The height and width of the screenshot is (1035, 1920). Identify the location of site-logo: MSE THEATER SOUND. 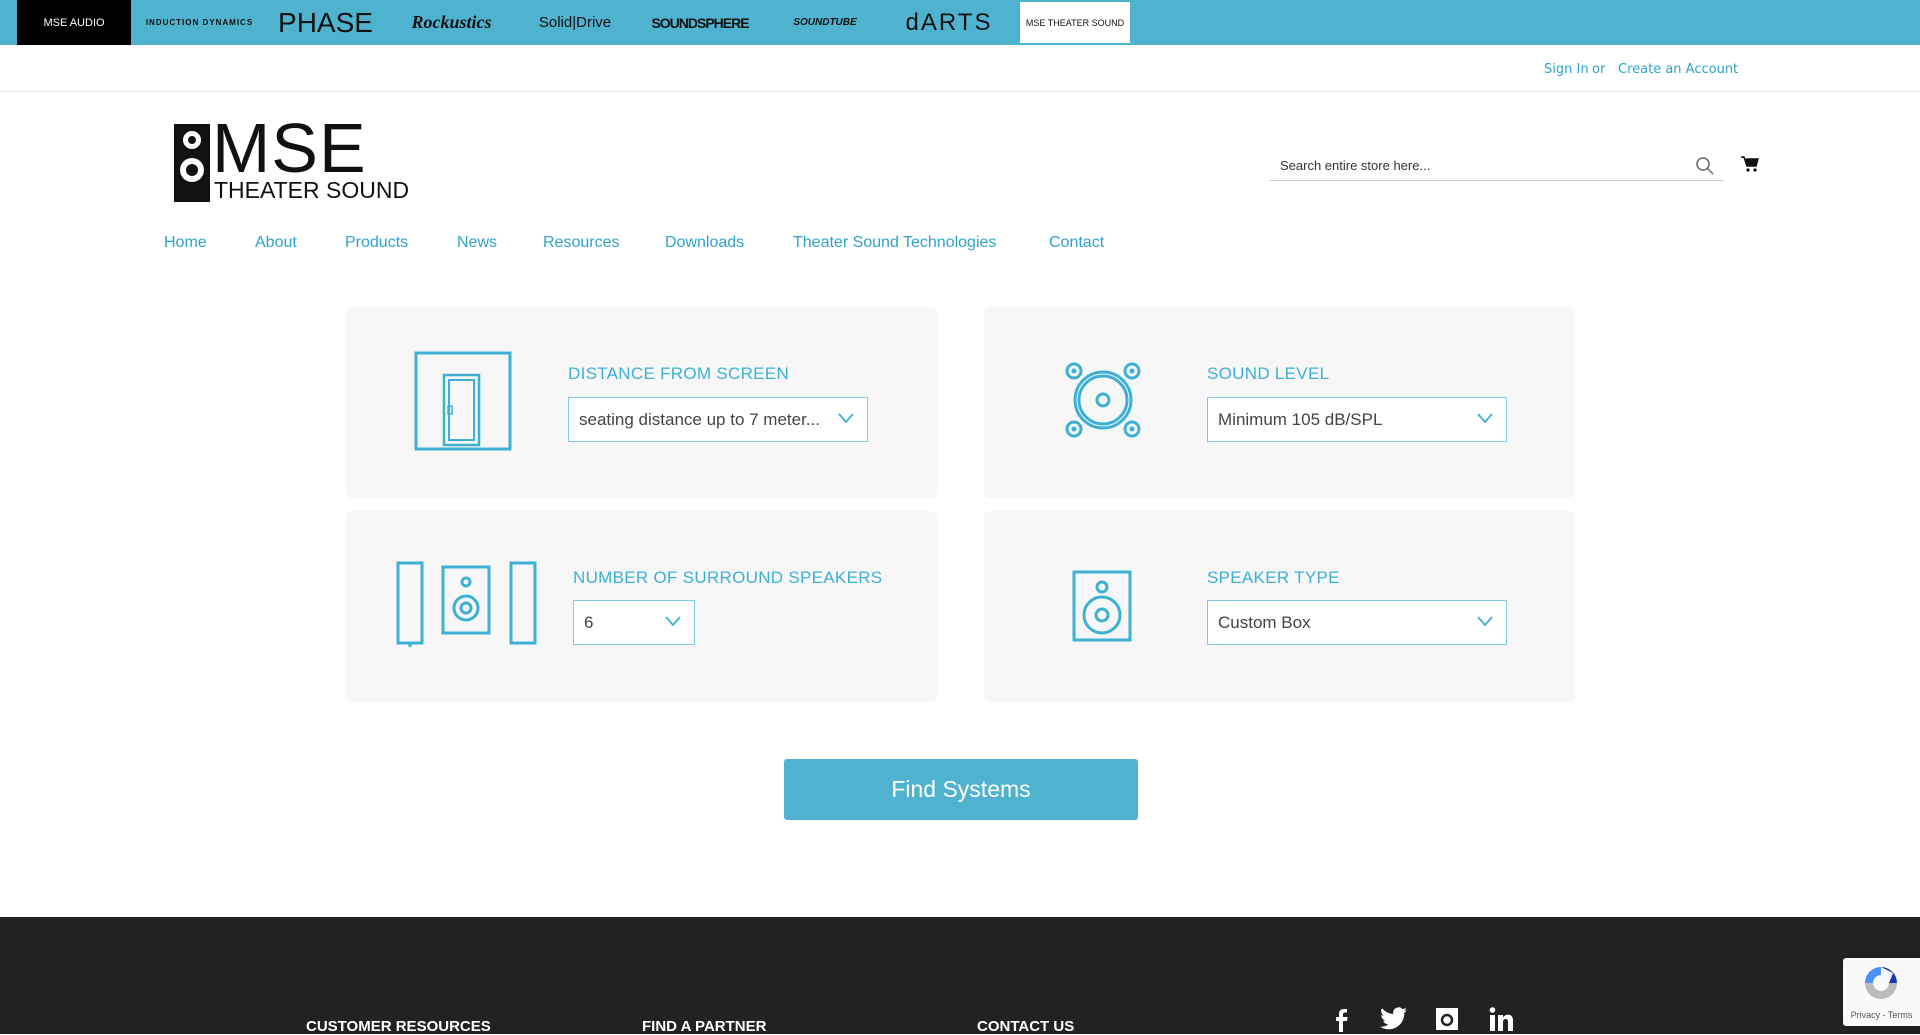
(298, 156).